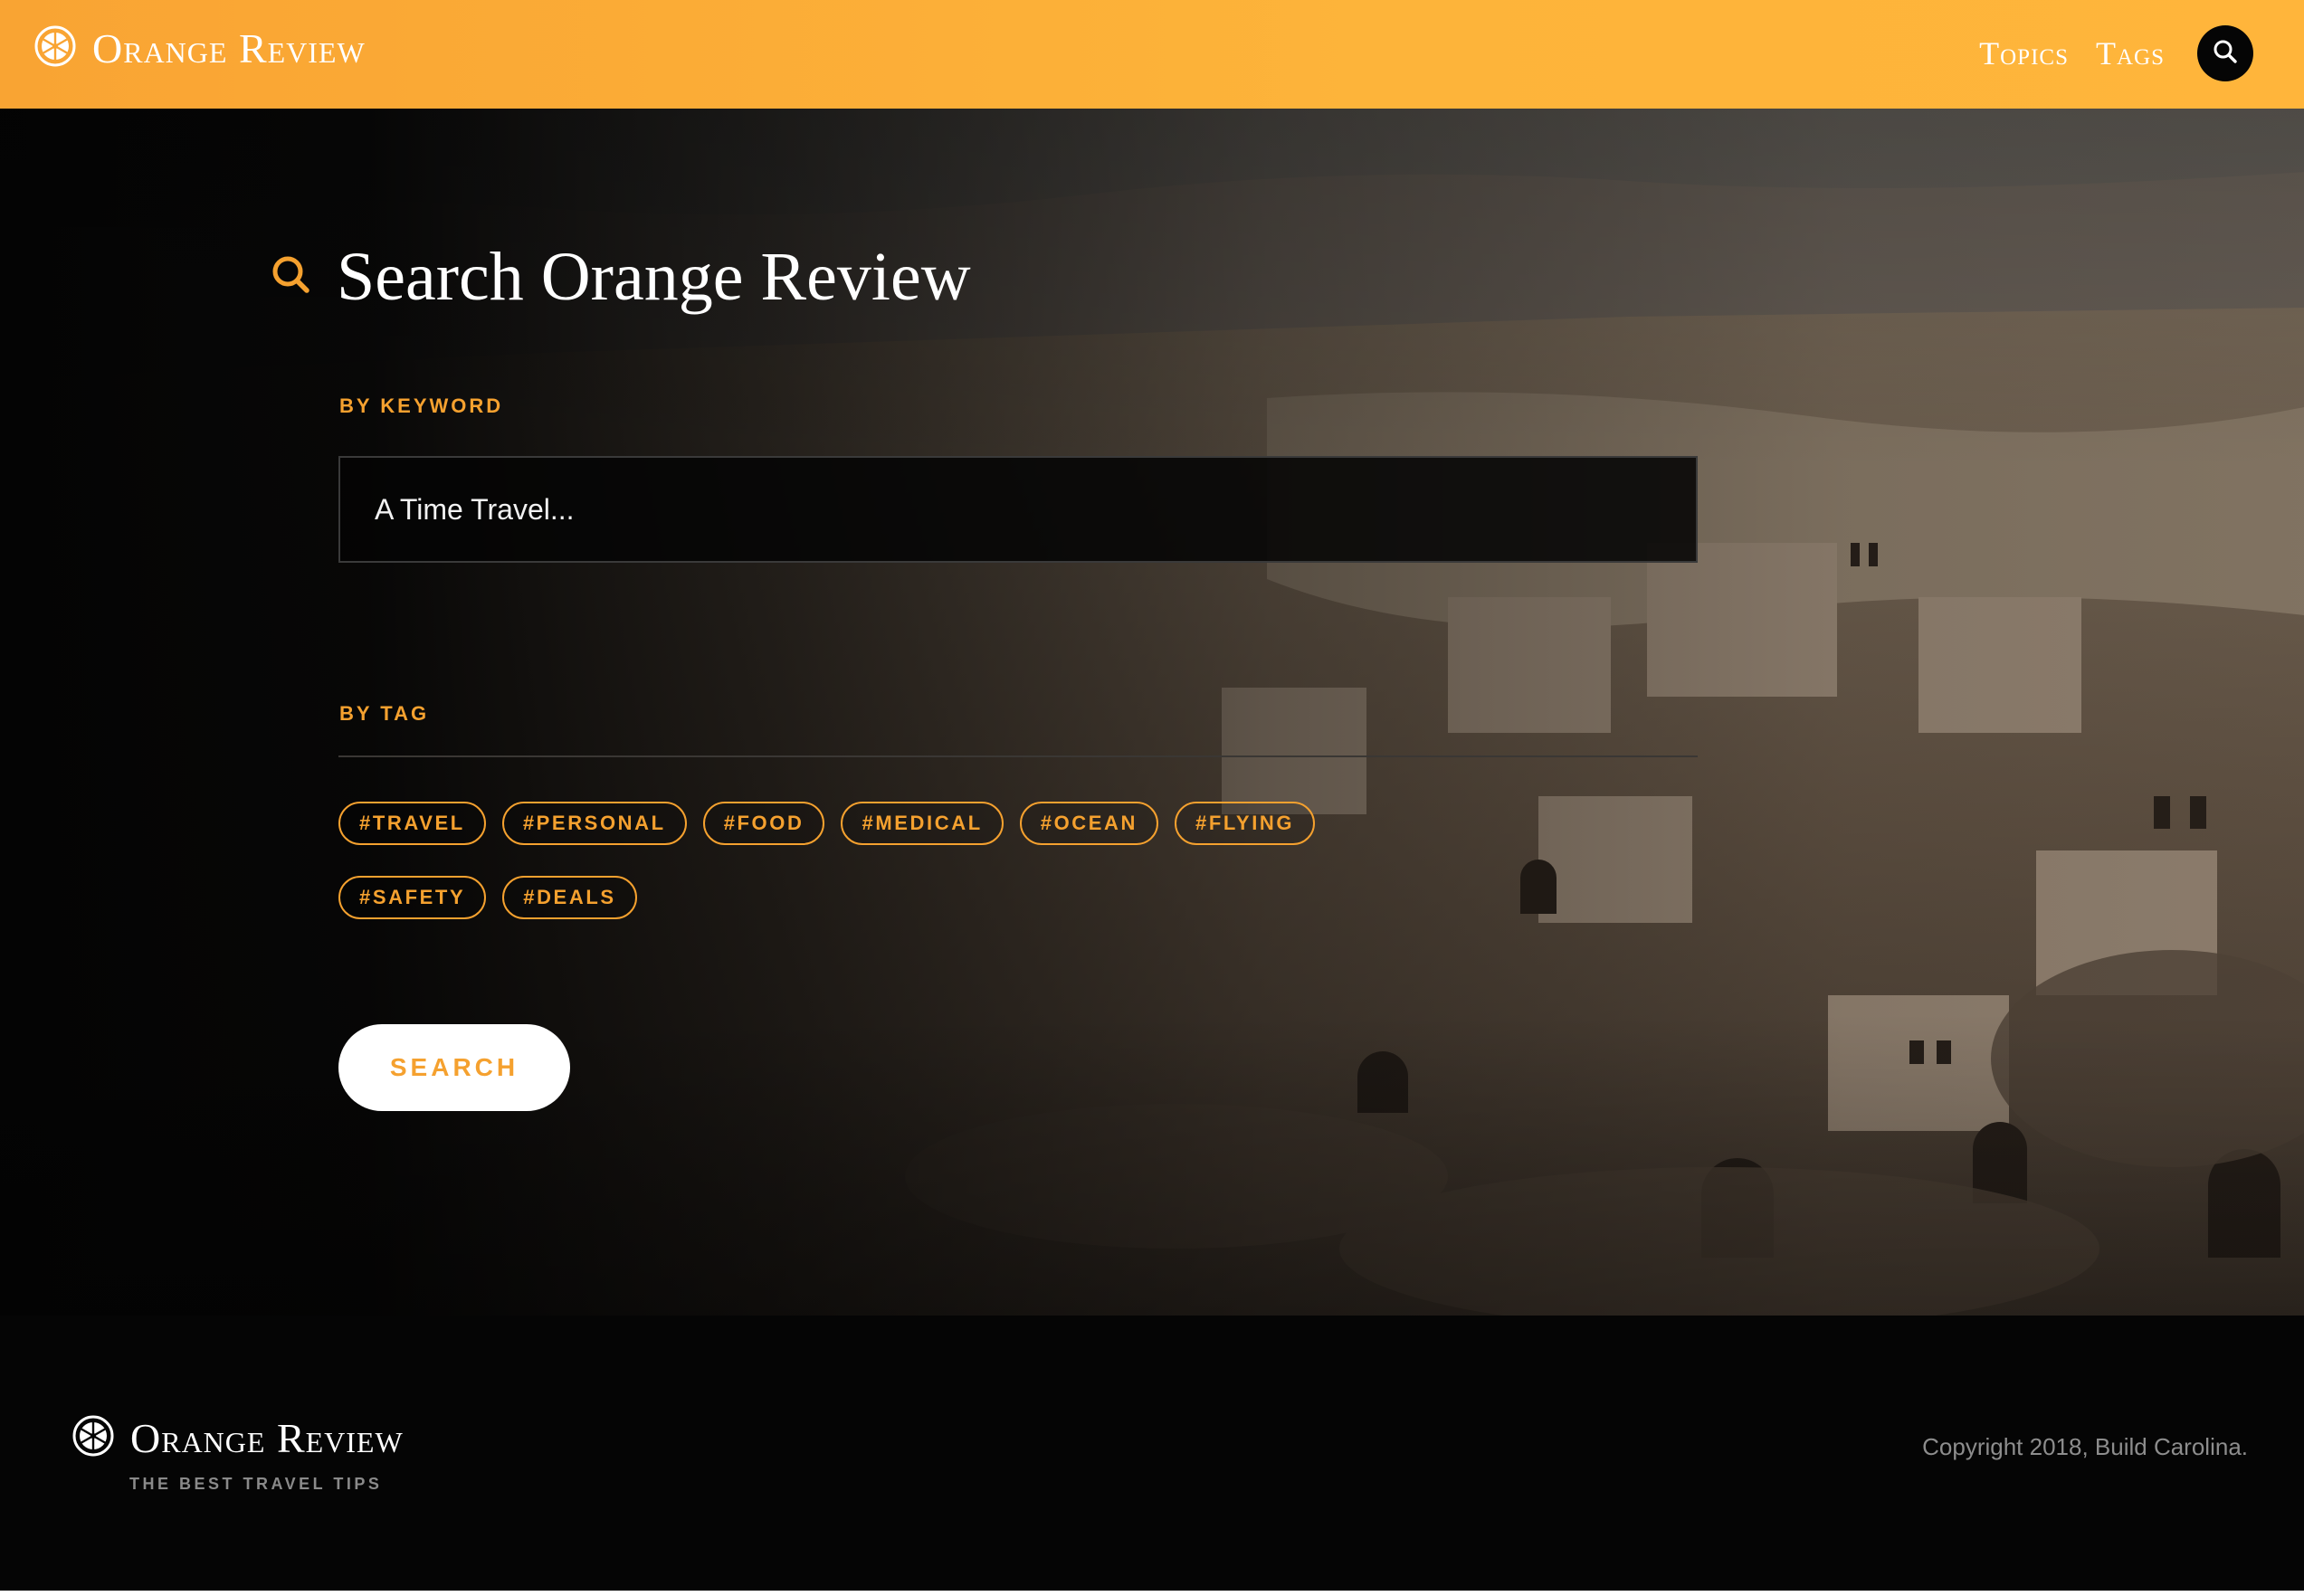 The height and width of the screenshot is (1596, 2304). I want to click on footer-brand-name: Orange Review, so click(267, 1438).